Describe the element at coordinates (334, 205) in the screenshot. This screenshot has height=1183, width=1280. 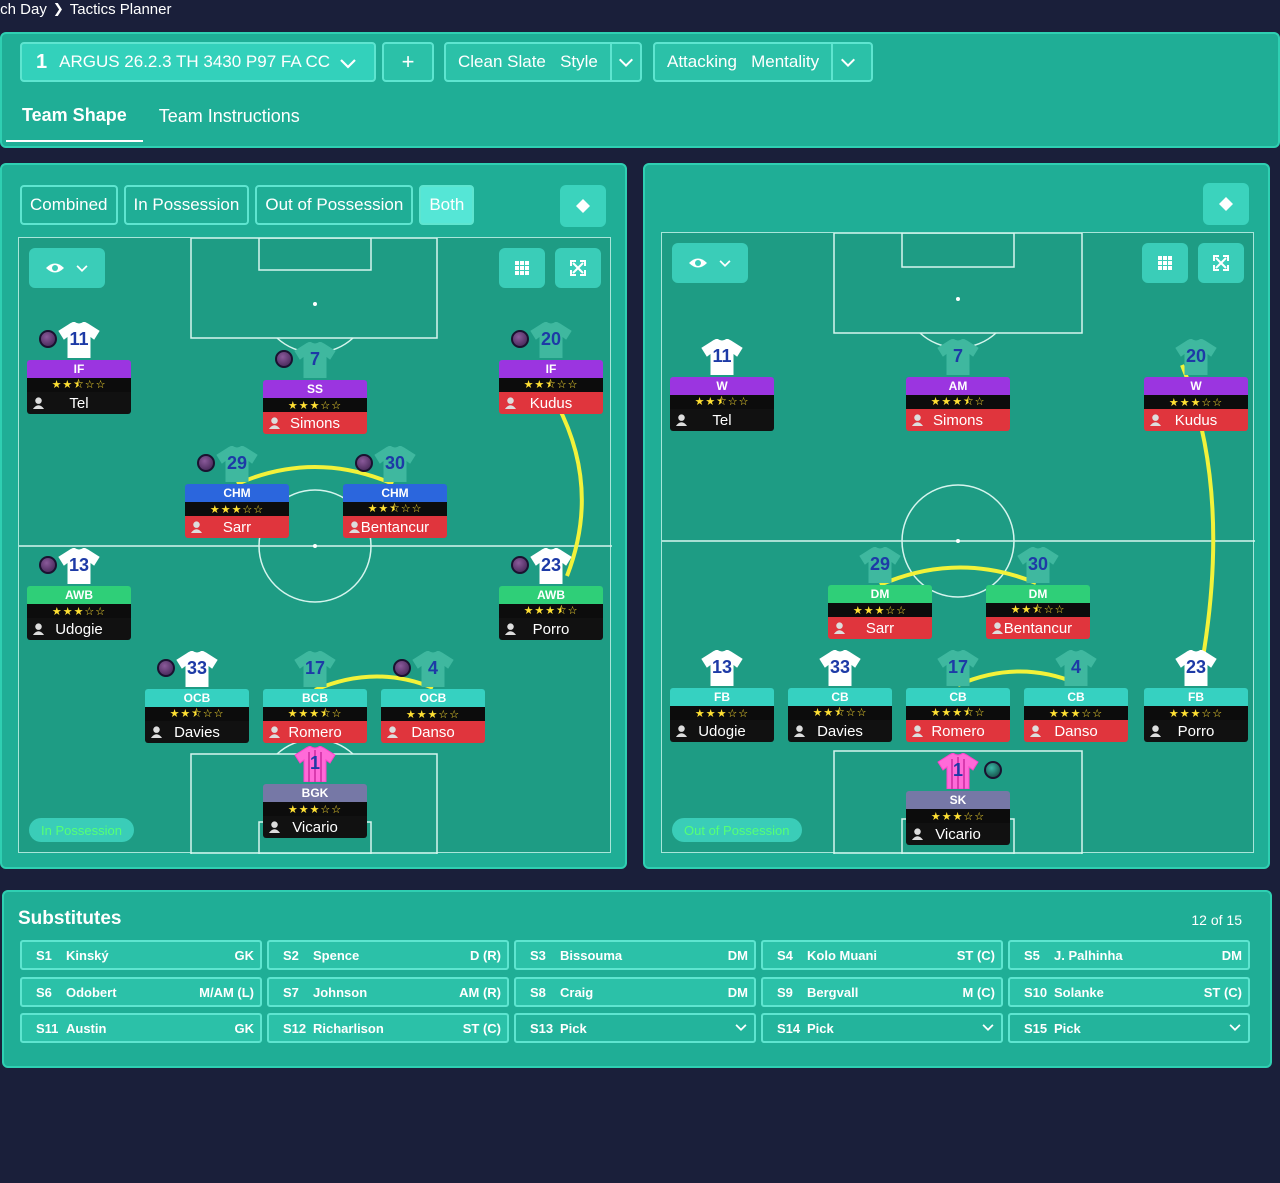
I see `view-out-of-possession-button: Out of Possession` at that location.